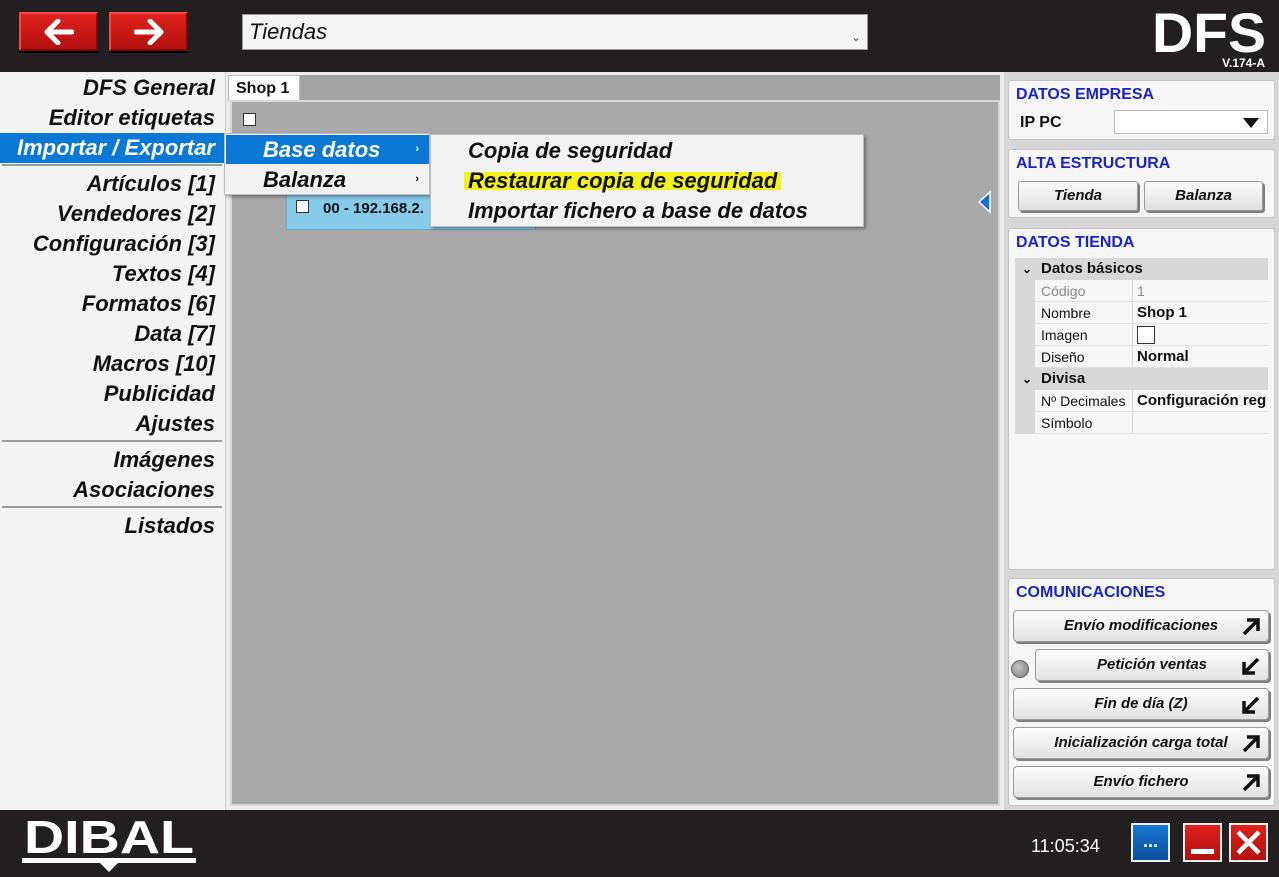 The image size is (1279, 877). I want to click on button-label: Envío fichero, so click(1141, 781).